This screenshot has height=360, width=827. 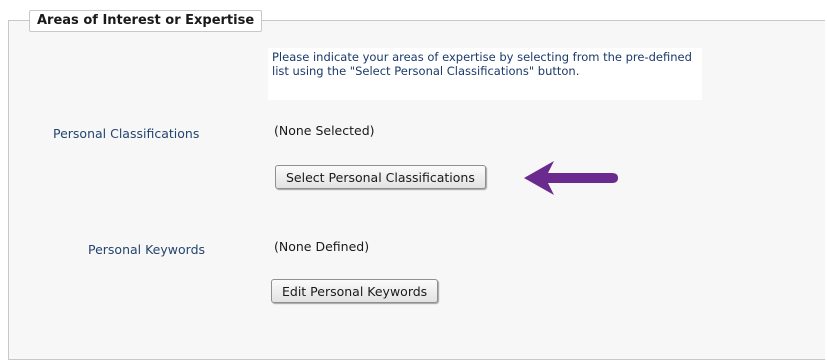 What do you see at coordinates (147, 249) in the screenshot?
I see `personal-keywords-label: Personal Keywords` at bounding box center [147, 249].